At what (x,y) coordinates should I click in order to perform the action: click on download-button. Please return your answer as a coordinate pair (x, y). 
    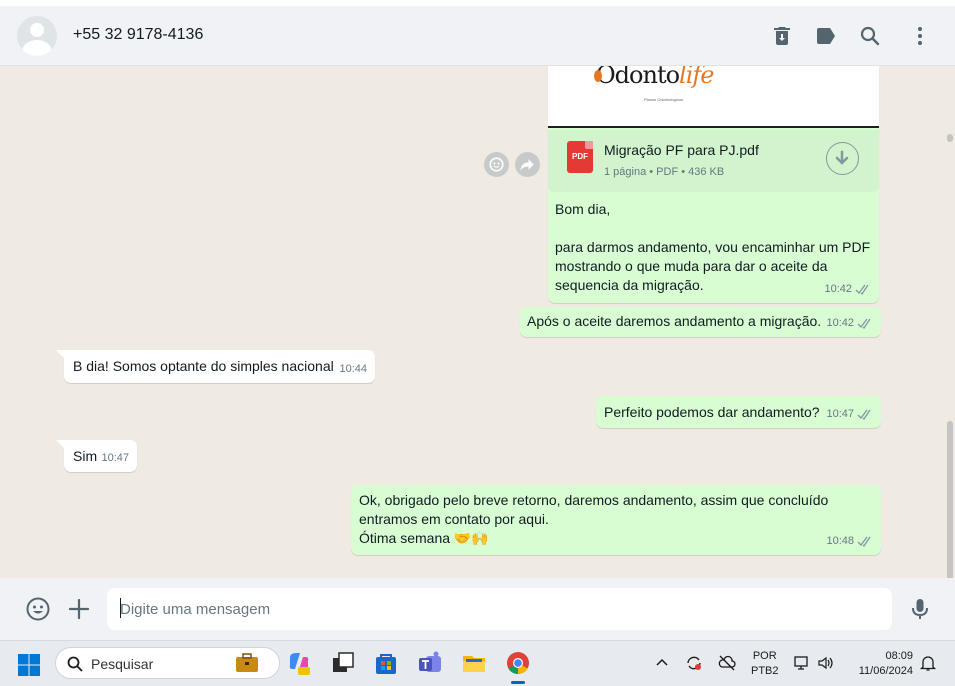
    Looking at the image, I should click on (842, 158).